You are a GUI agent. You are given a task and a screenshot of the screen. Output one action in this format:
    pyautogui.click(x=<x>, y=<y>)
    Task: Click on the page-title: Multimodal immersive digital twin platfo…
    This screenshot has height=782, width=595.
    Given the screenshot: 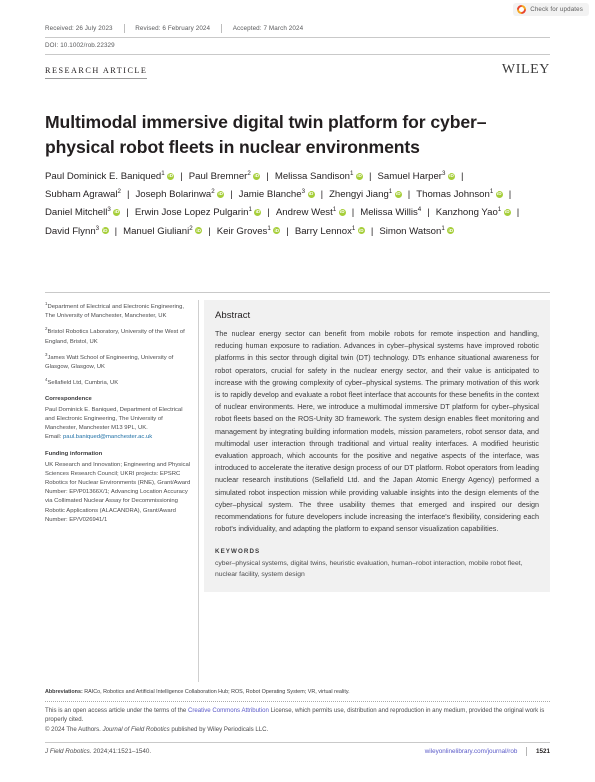 What is the action you would take?
    pyautogui.click(x=266, y=134)
    